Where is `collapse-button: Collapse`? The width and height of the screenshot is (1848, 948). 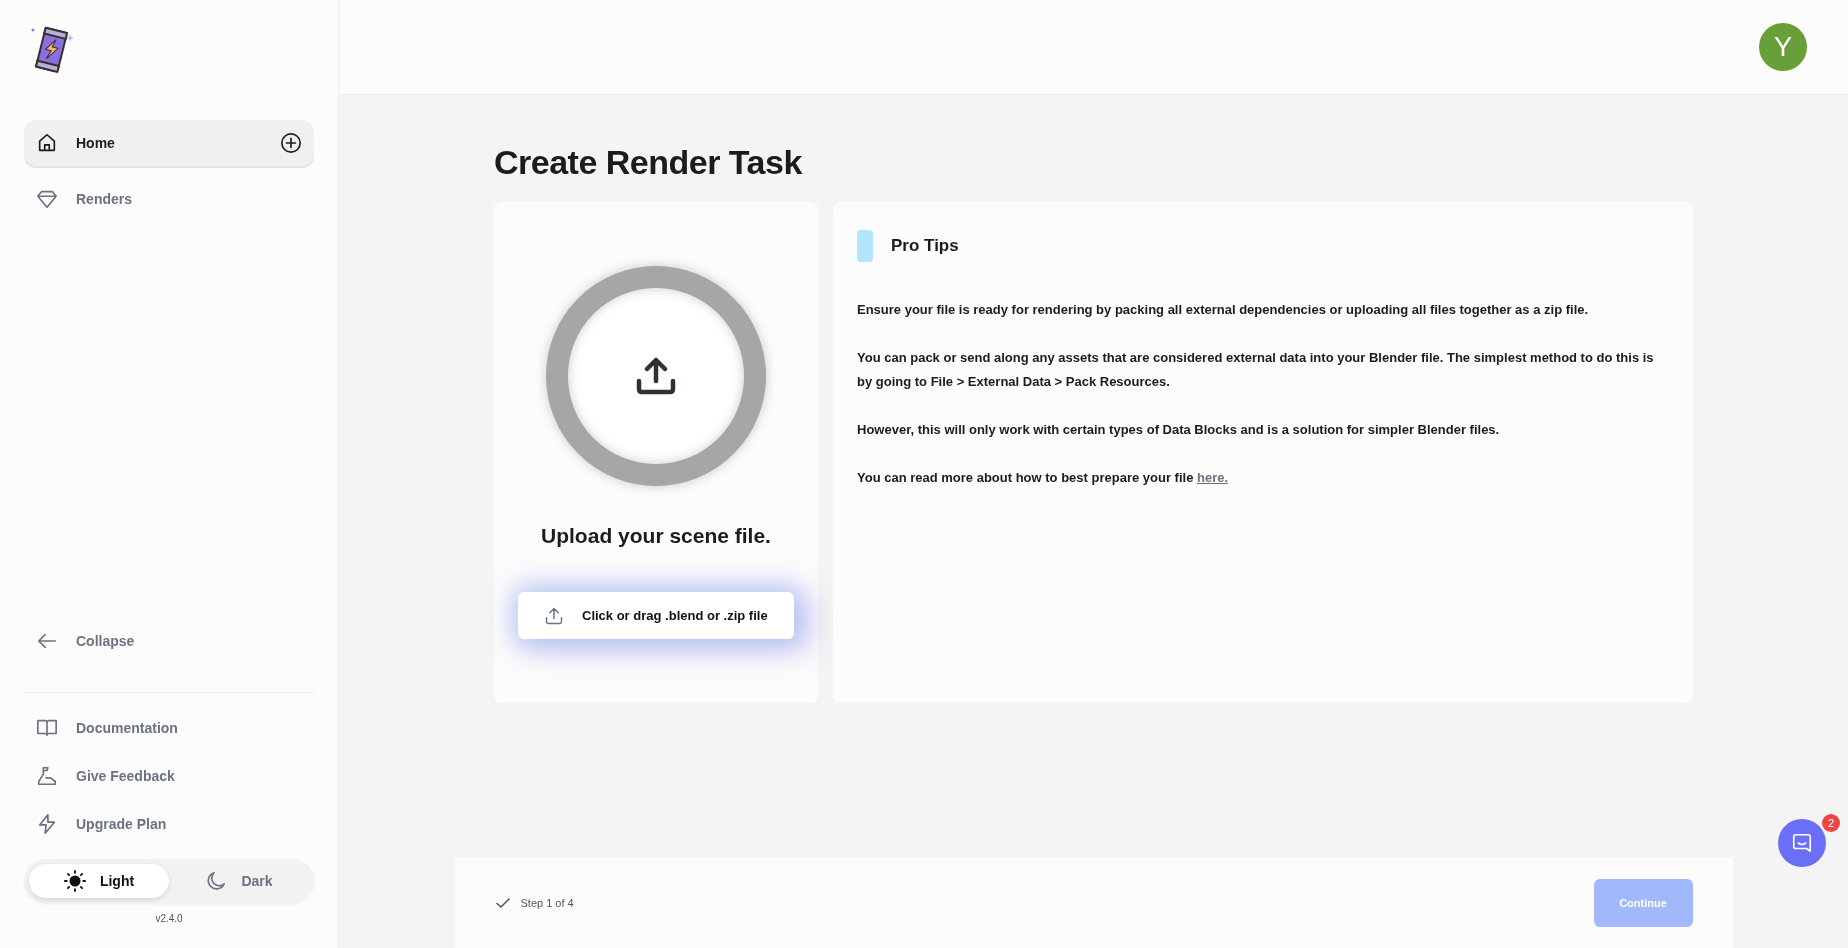
collapse-button: Collapse is located at coordinates (169, 641).